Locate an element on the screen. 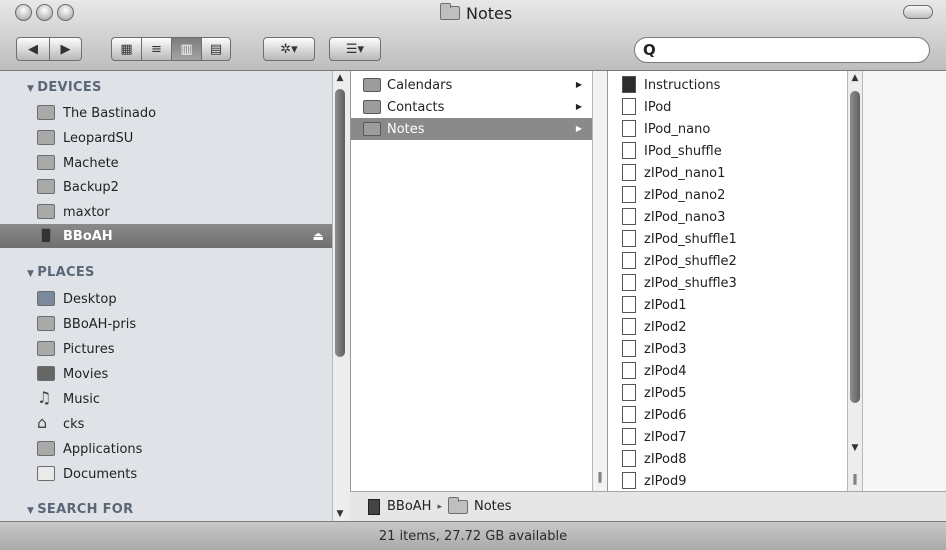  list-item: Instructions is located at coordinates (727, 85).